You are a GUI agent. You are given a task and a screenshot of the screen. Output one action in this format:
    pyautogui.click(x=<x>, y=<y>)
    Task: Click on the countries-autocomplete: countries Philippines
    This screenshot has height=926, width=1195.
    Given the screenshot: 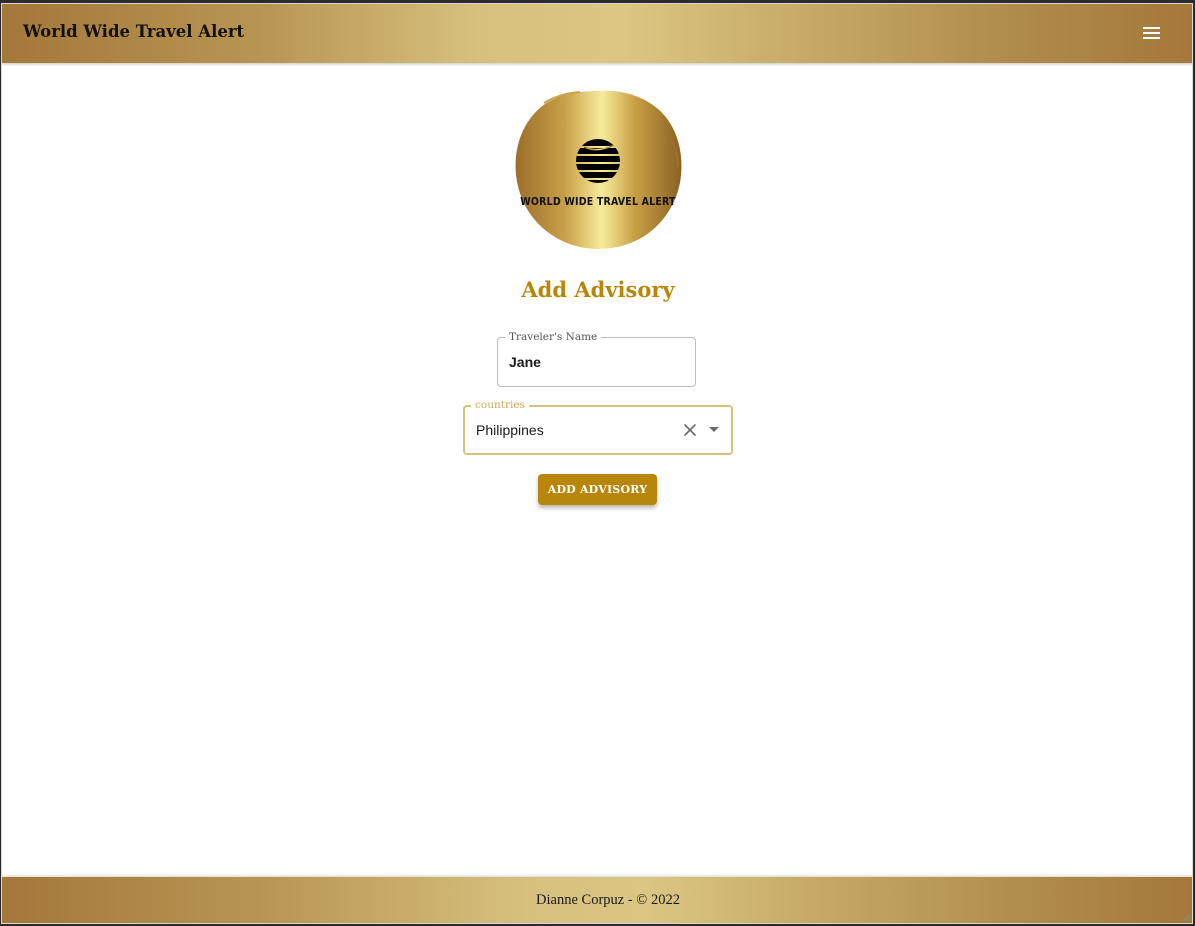 What is the action you would take?
    pyautogui.click(x=598, y=426)
    